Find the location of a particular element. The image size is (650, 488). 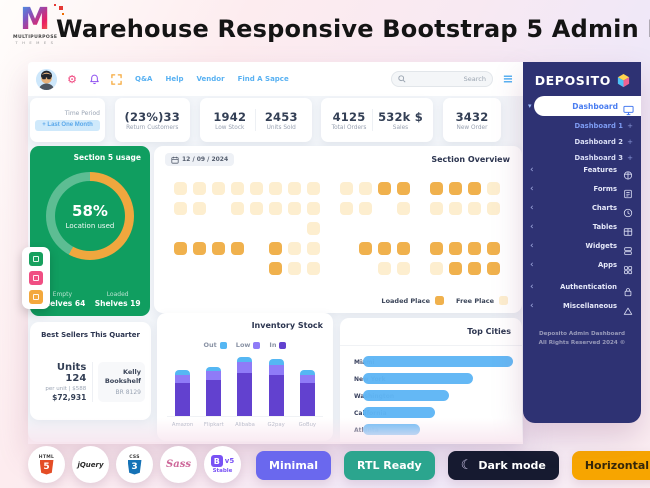

badge-bootstrap: Bv5 Stable is located at coordinates (222, 464).